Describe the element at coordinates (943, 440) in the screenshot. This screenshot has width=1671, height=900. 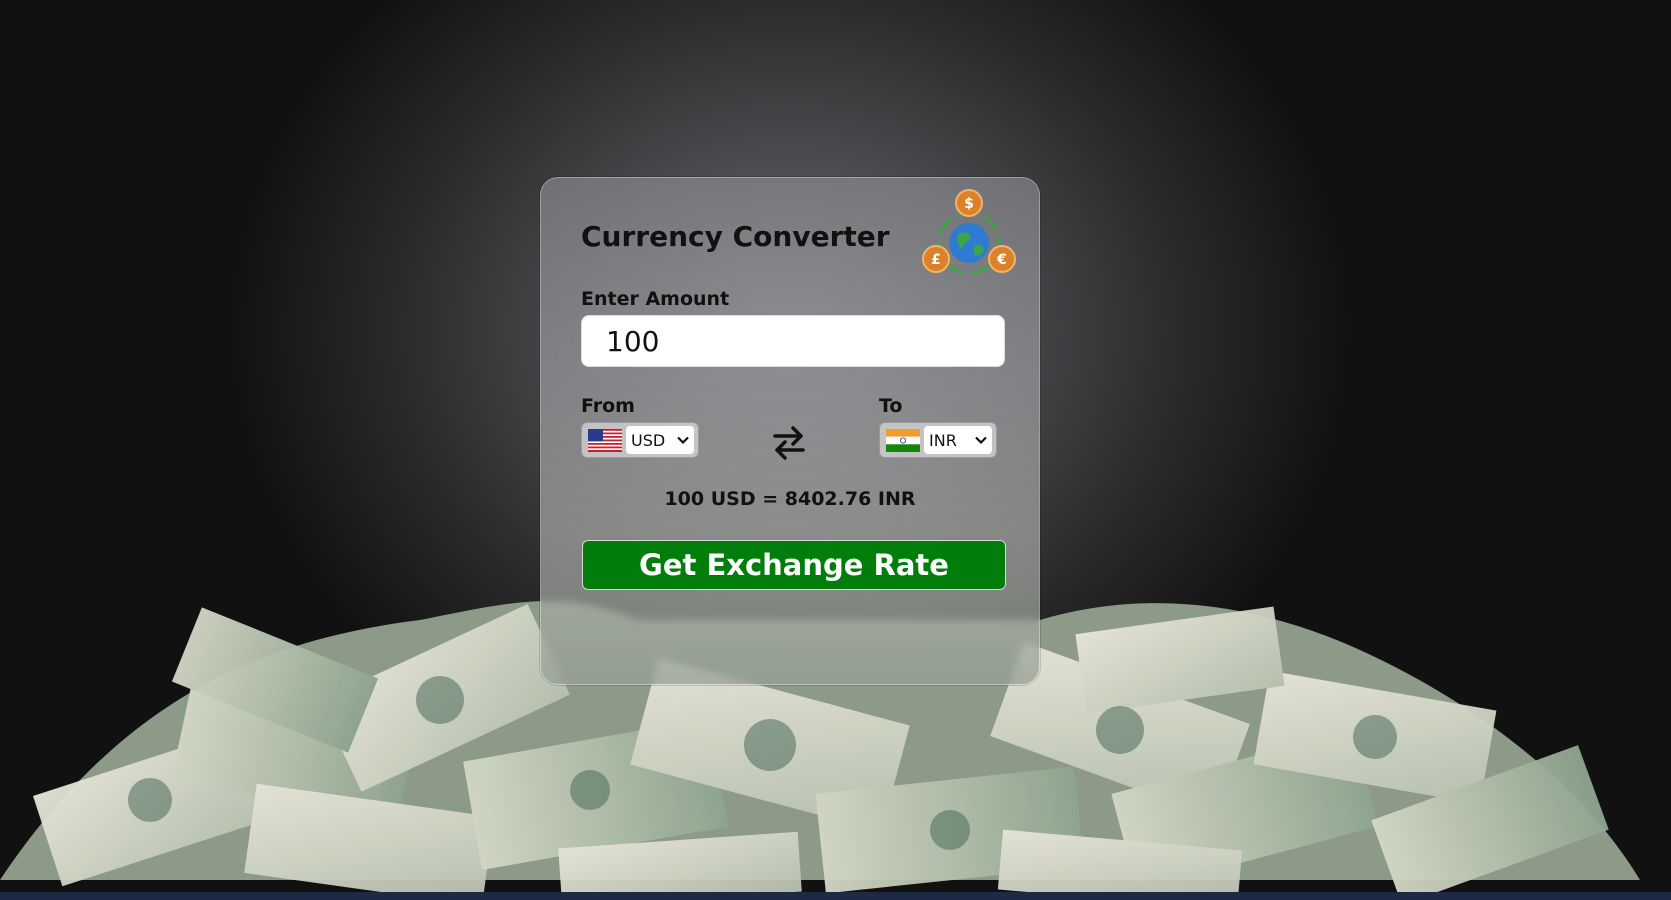
I see `to-currency-value: INR` at that location.